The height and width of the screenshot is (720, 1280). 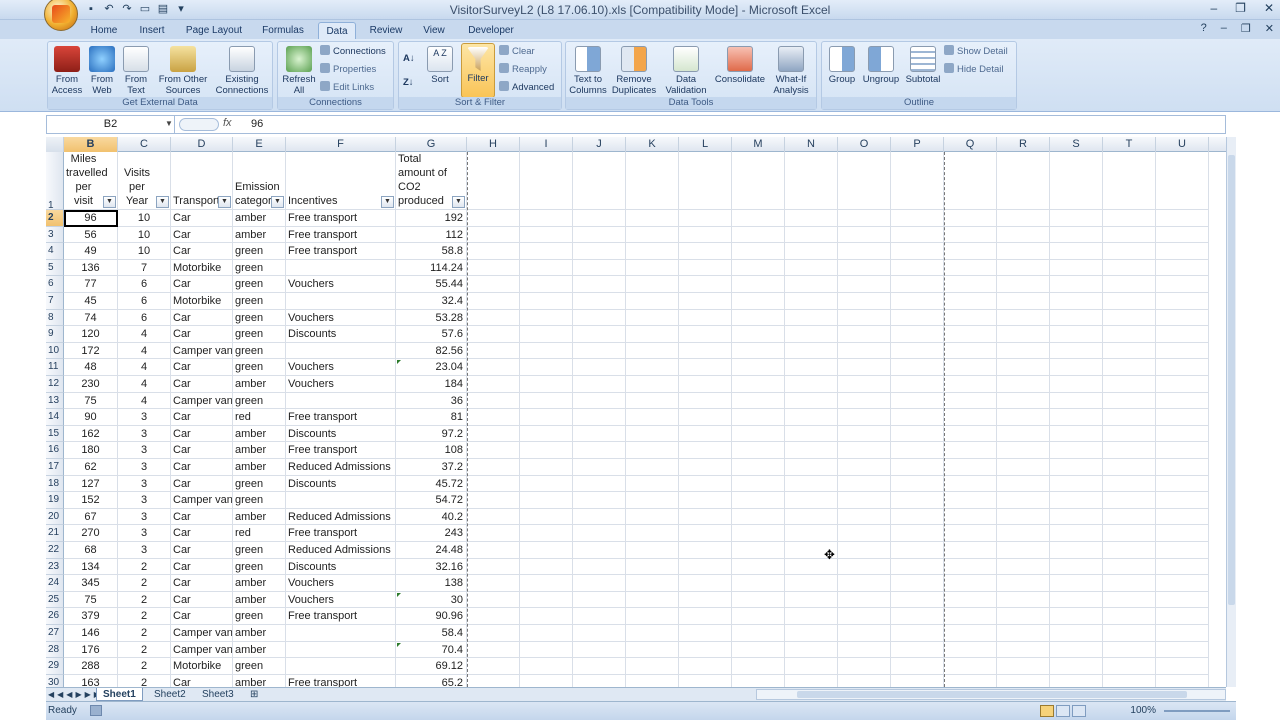 What do you see at coordinates (864, 144) in the screenshot?
I see `column-header-o: O` at bounding box center [864, 144].